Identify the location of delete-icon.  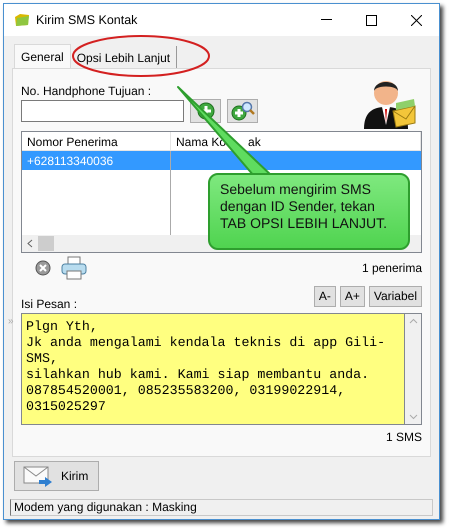
(43, 268).